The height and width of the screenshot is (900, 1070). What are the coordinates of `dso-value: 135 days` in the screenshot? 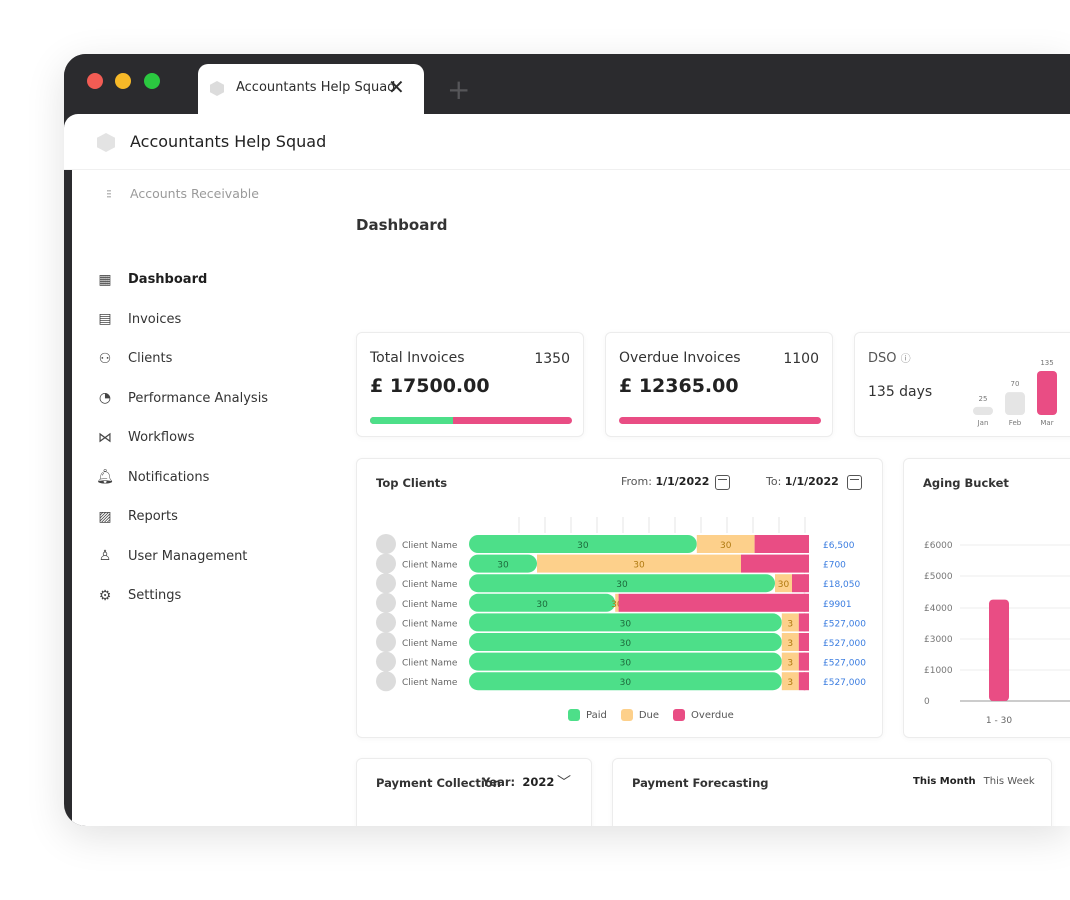 It's located at (900, 392).